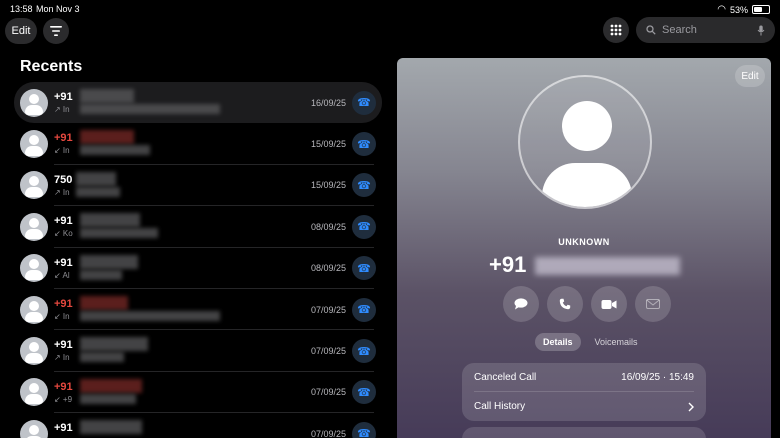 The image size is (780, 438). I want to click on caller-number: 750, so click(63, 179).